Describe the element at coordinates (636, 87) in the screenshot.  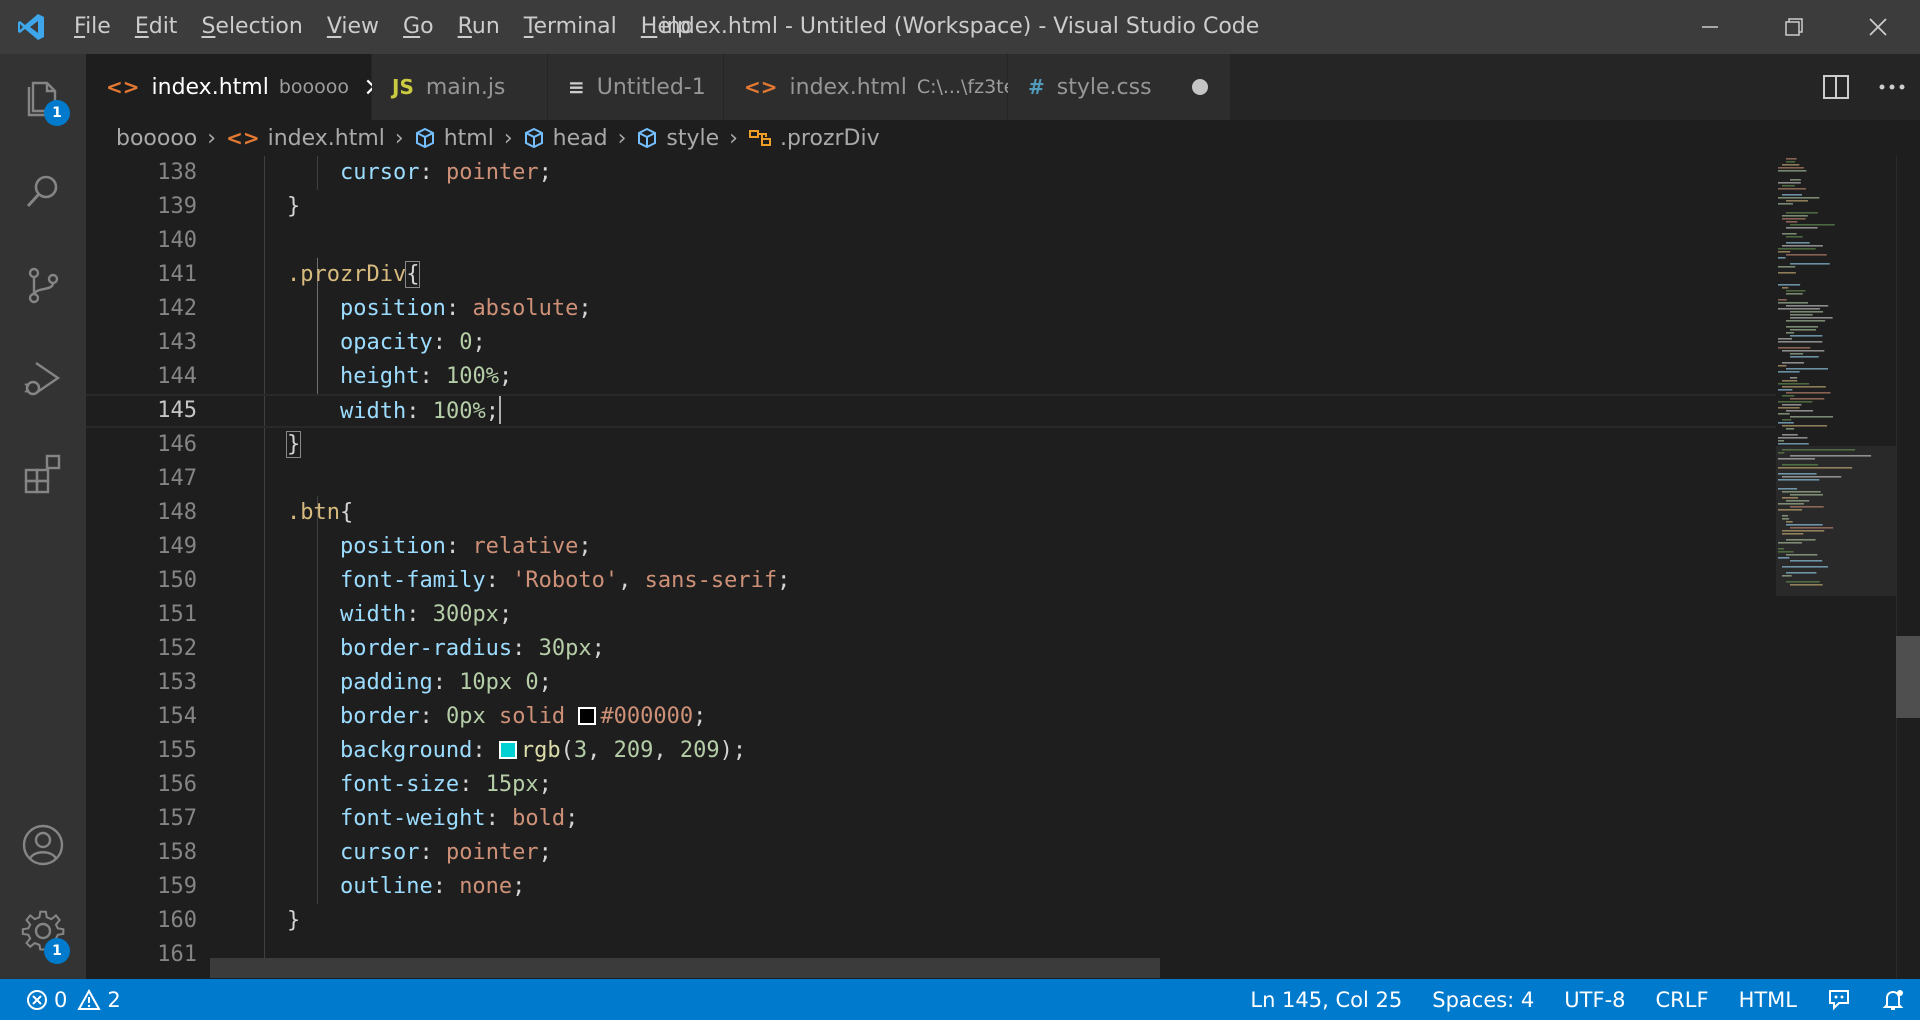
I see `tab-untitled-1: ≡ Untitled-1` at that location.